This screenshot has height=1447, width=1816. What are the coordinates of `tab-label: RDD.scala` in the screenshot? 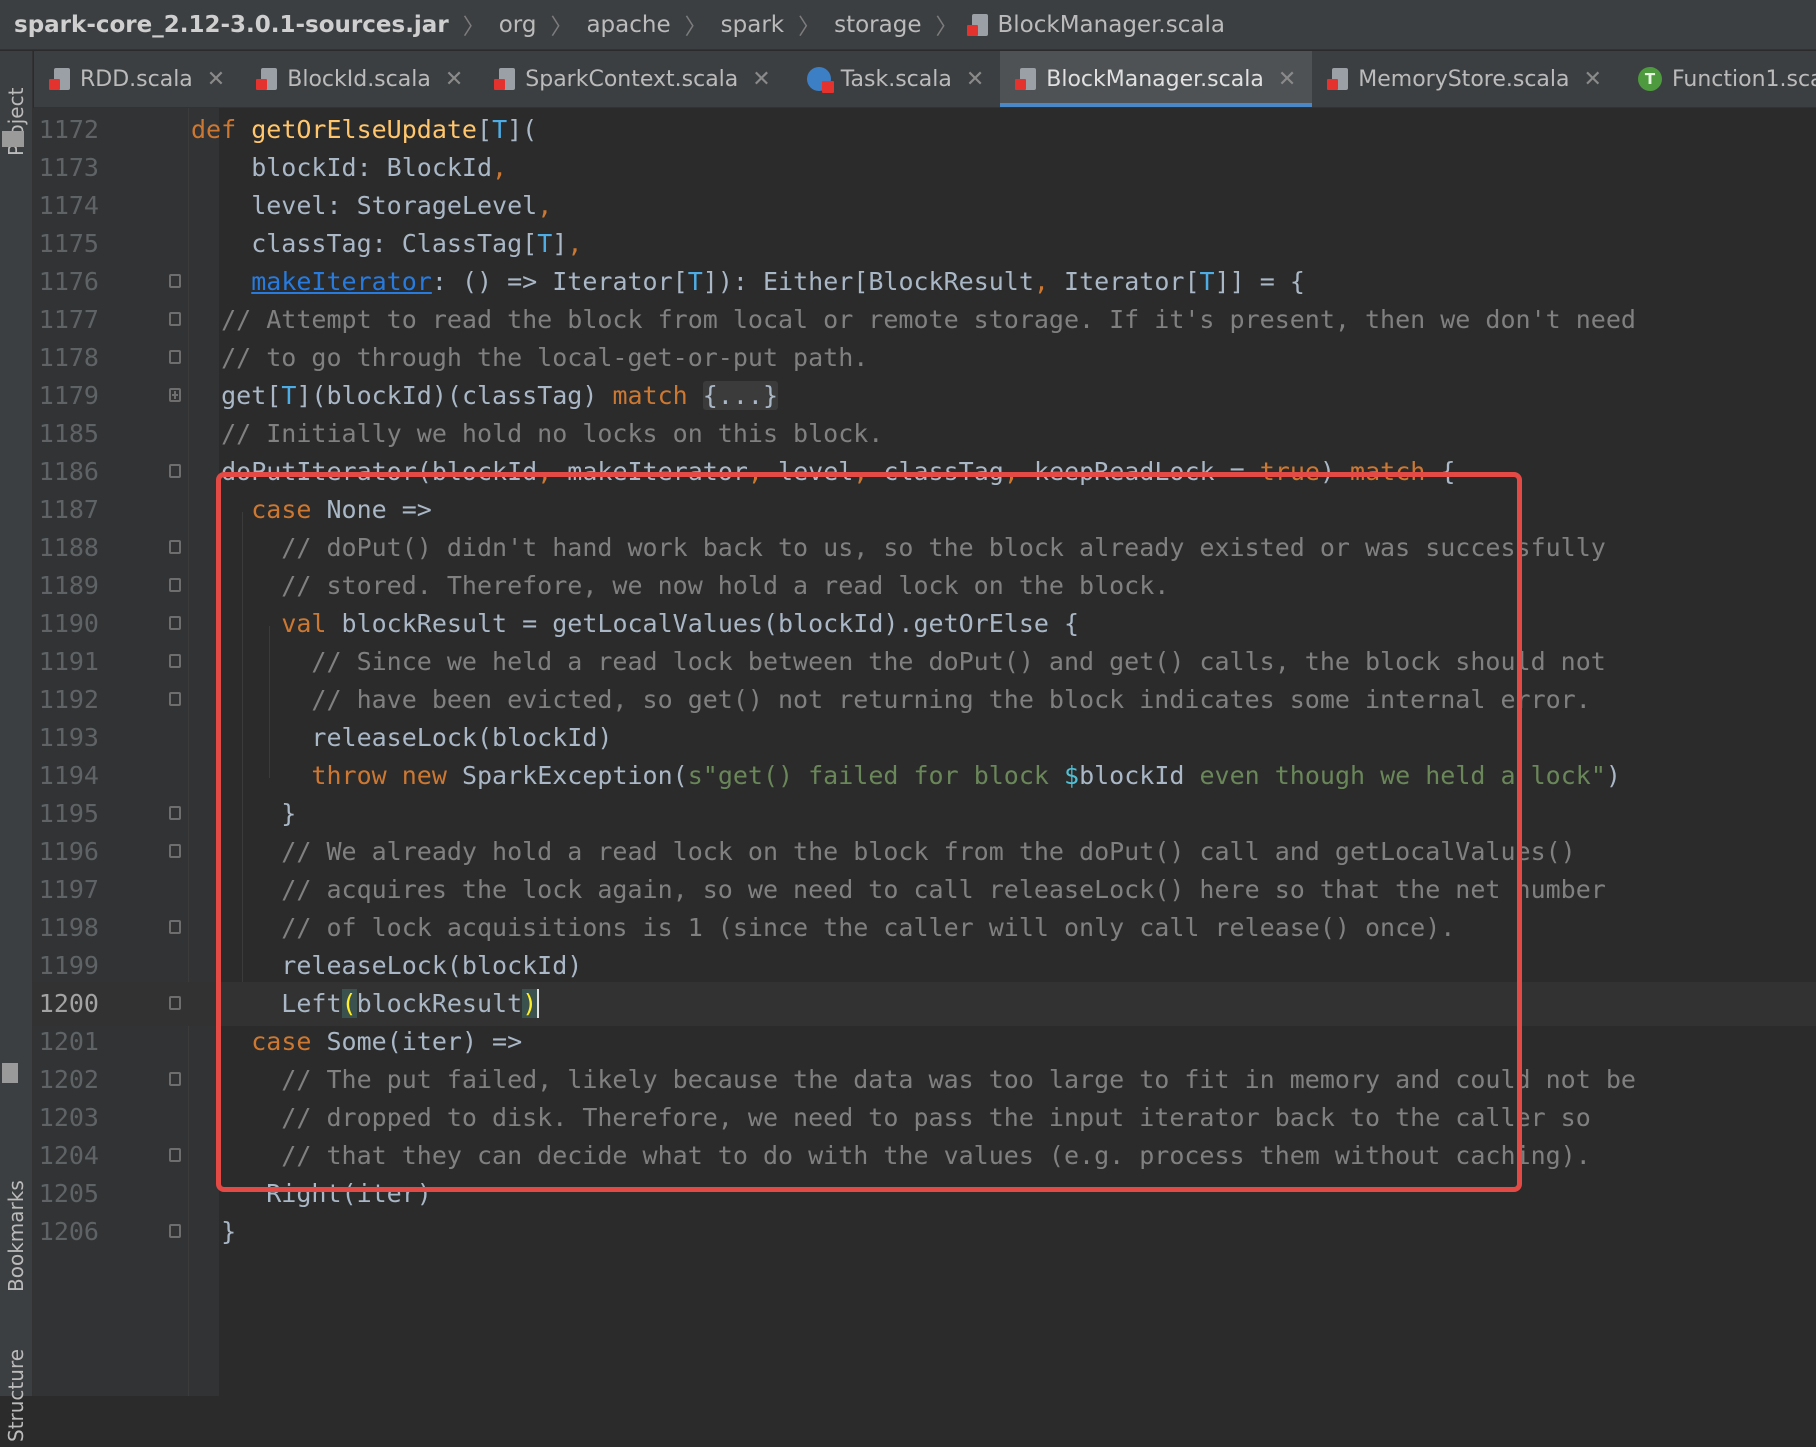 It's located at (136, 79).